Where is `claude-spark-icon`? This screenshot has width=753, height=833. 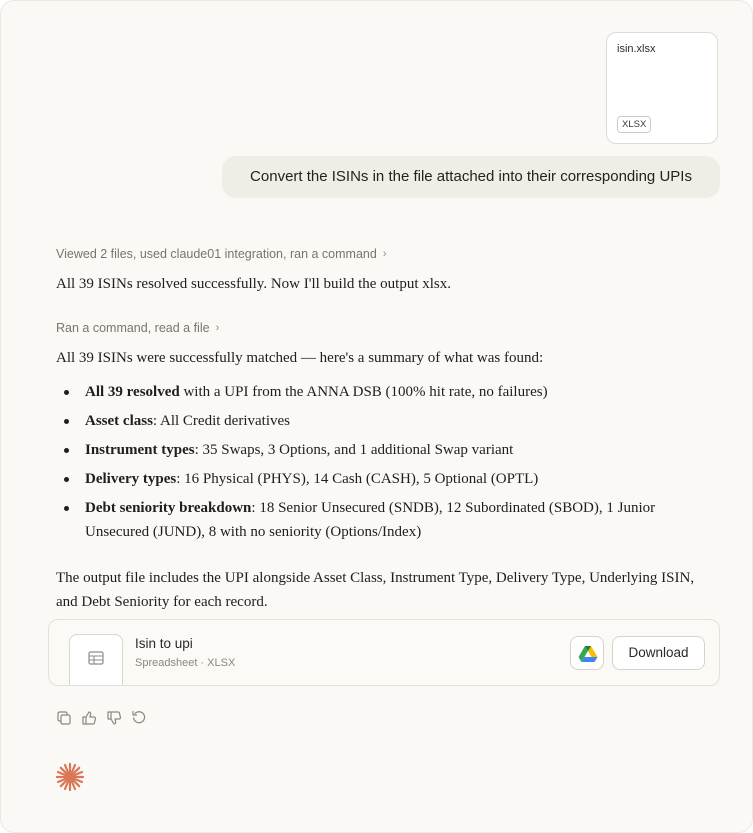
claude-spark-icon is located at coordinates (70, 777).